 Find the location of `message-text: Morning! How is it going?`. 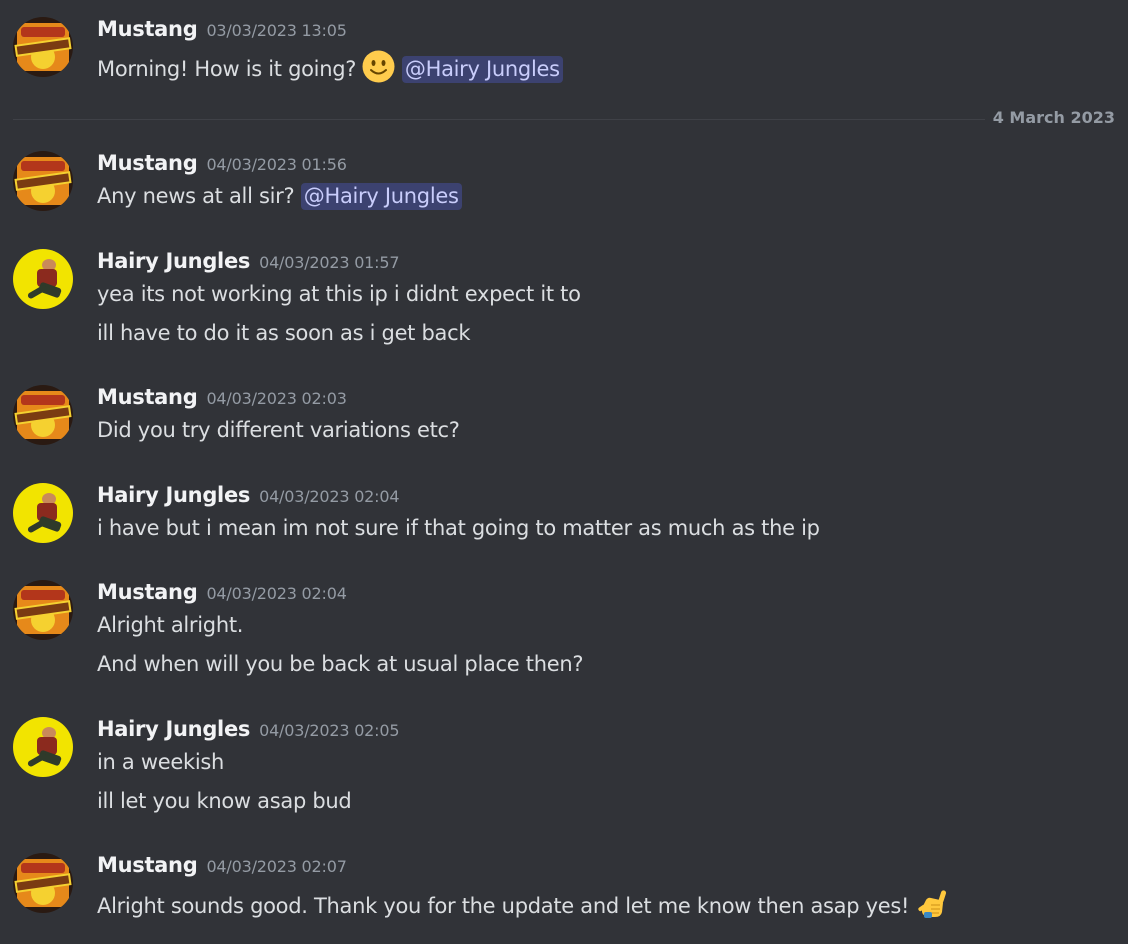

message-text: Morning! How is it going? is located at coordinates (227, 69).